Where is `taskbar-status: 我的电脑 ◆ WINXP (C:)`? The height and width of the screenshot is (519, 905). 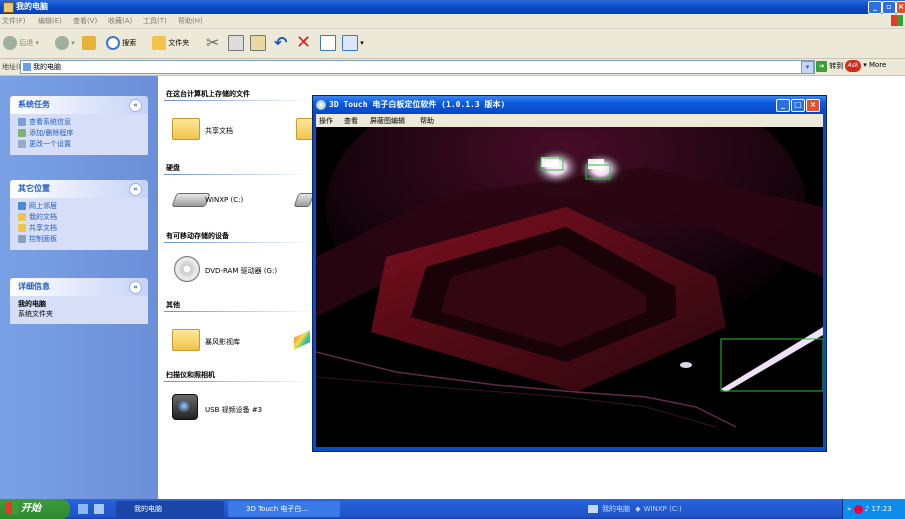
taskbar-status: 我的电脑 ◆ WINXP (C:) is located at coordinates (635, 509).